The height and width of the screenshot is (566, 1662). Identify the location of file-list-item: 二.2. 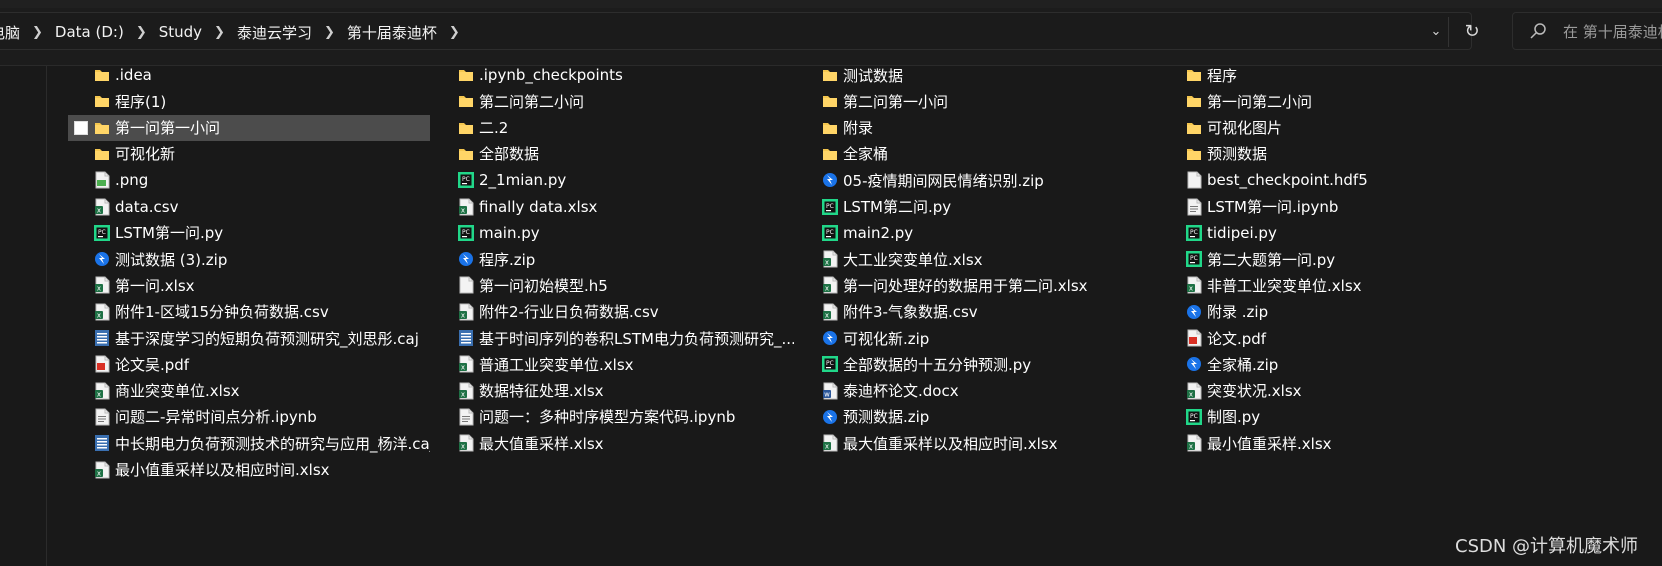
(613, 128).